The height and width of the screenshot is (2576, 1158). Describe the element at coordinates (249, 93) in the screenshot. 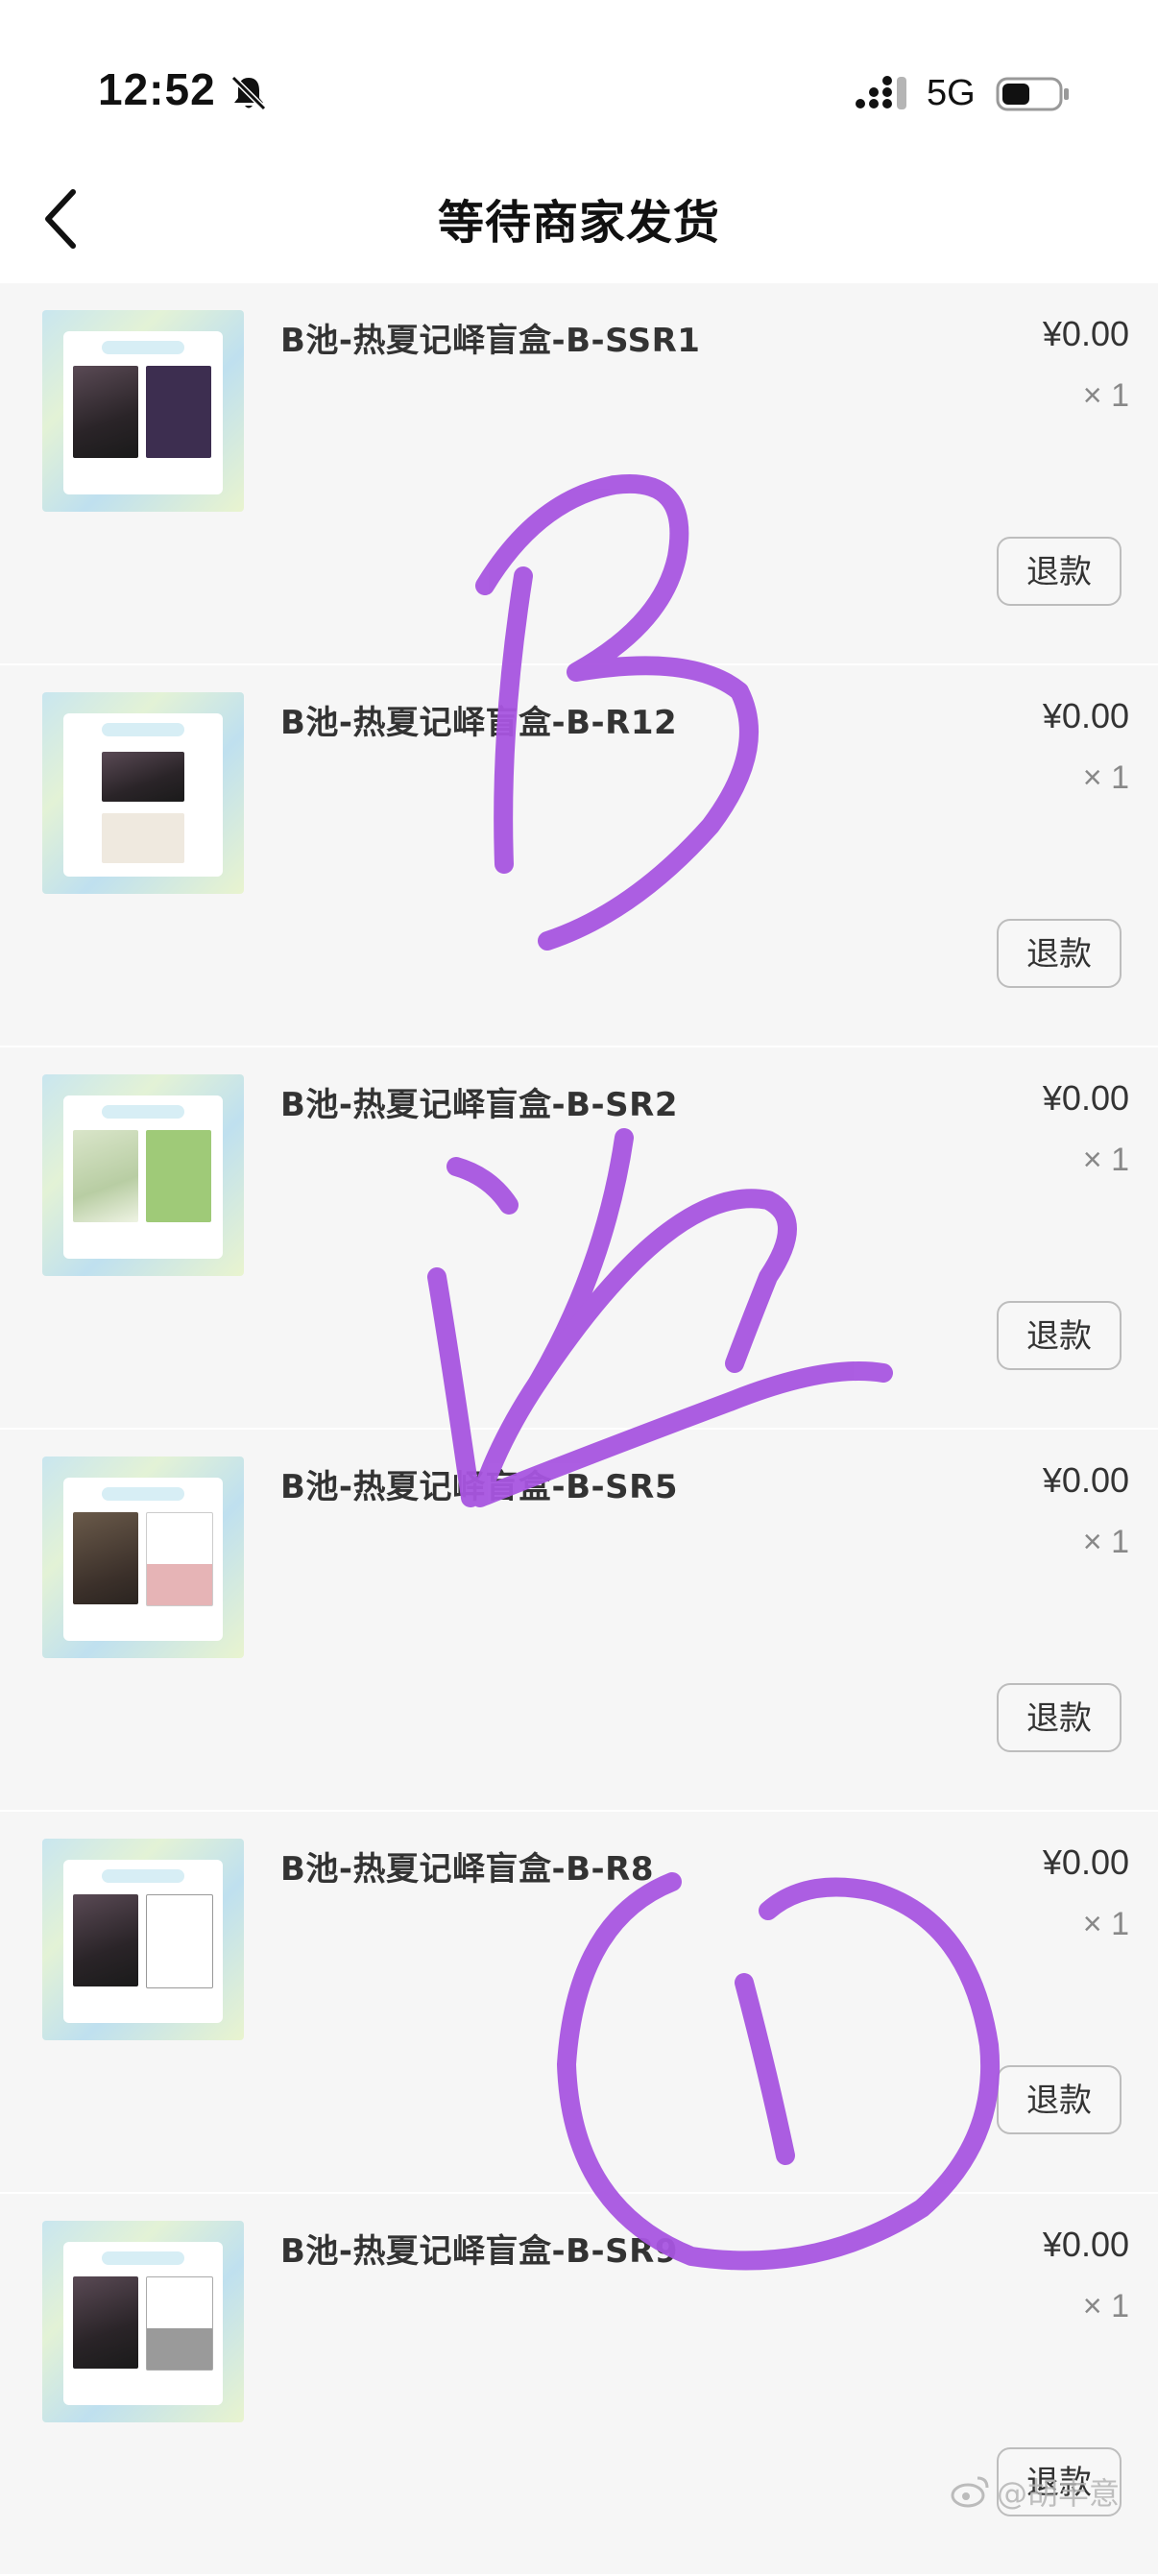

I see `bell-muted-icon` at that location.